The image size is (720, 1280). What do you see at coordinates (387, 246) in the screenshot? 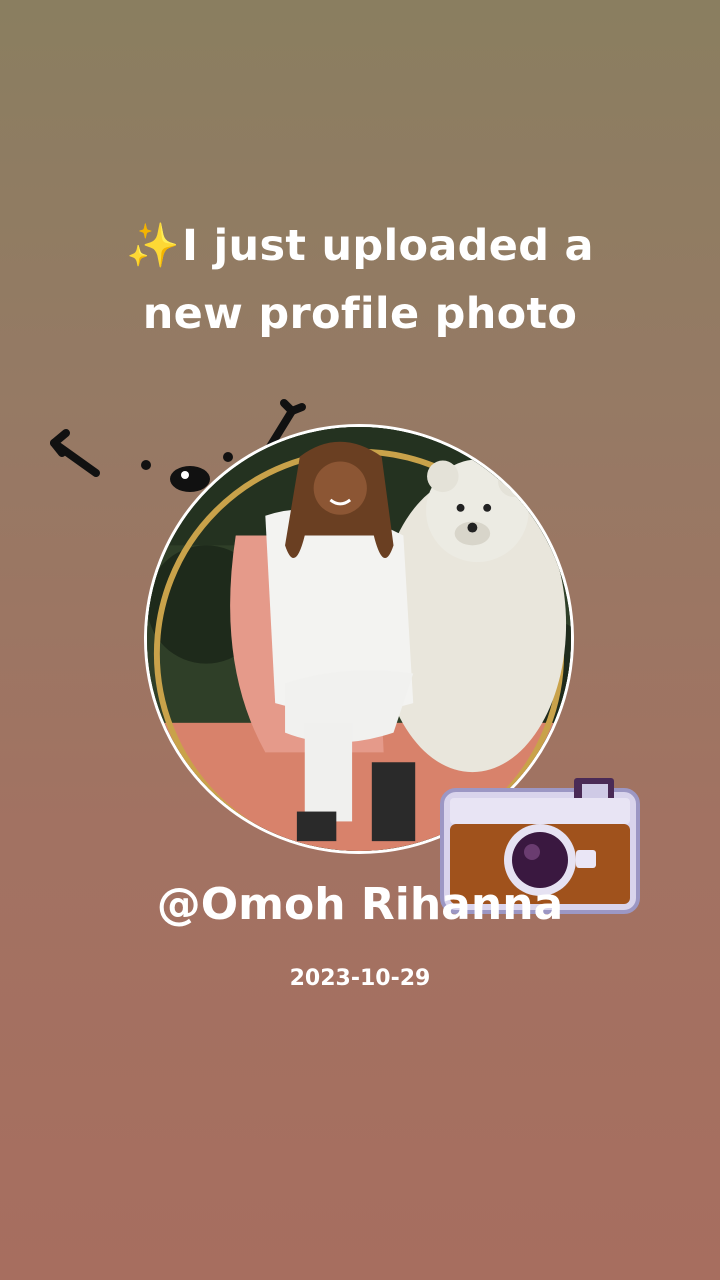
I see `headline-text-1: I just uploaded a` at bounding box center [387, 246].